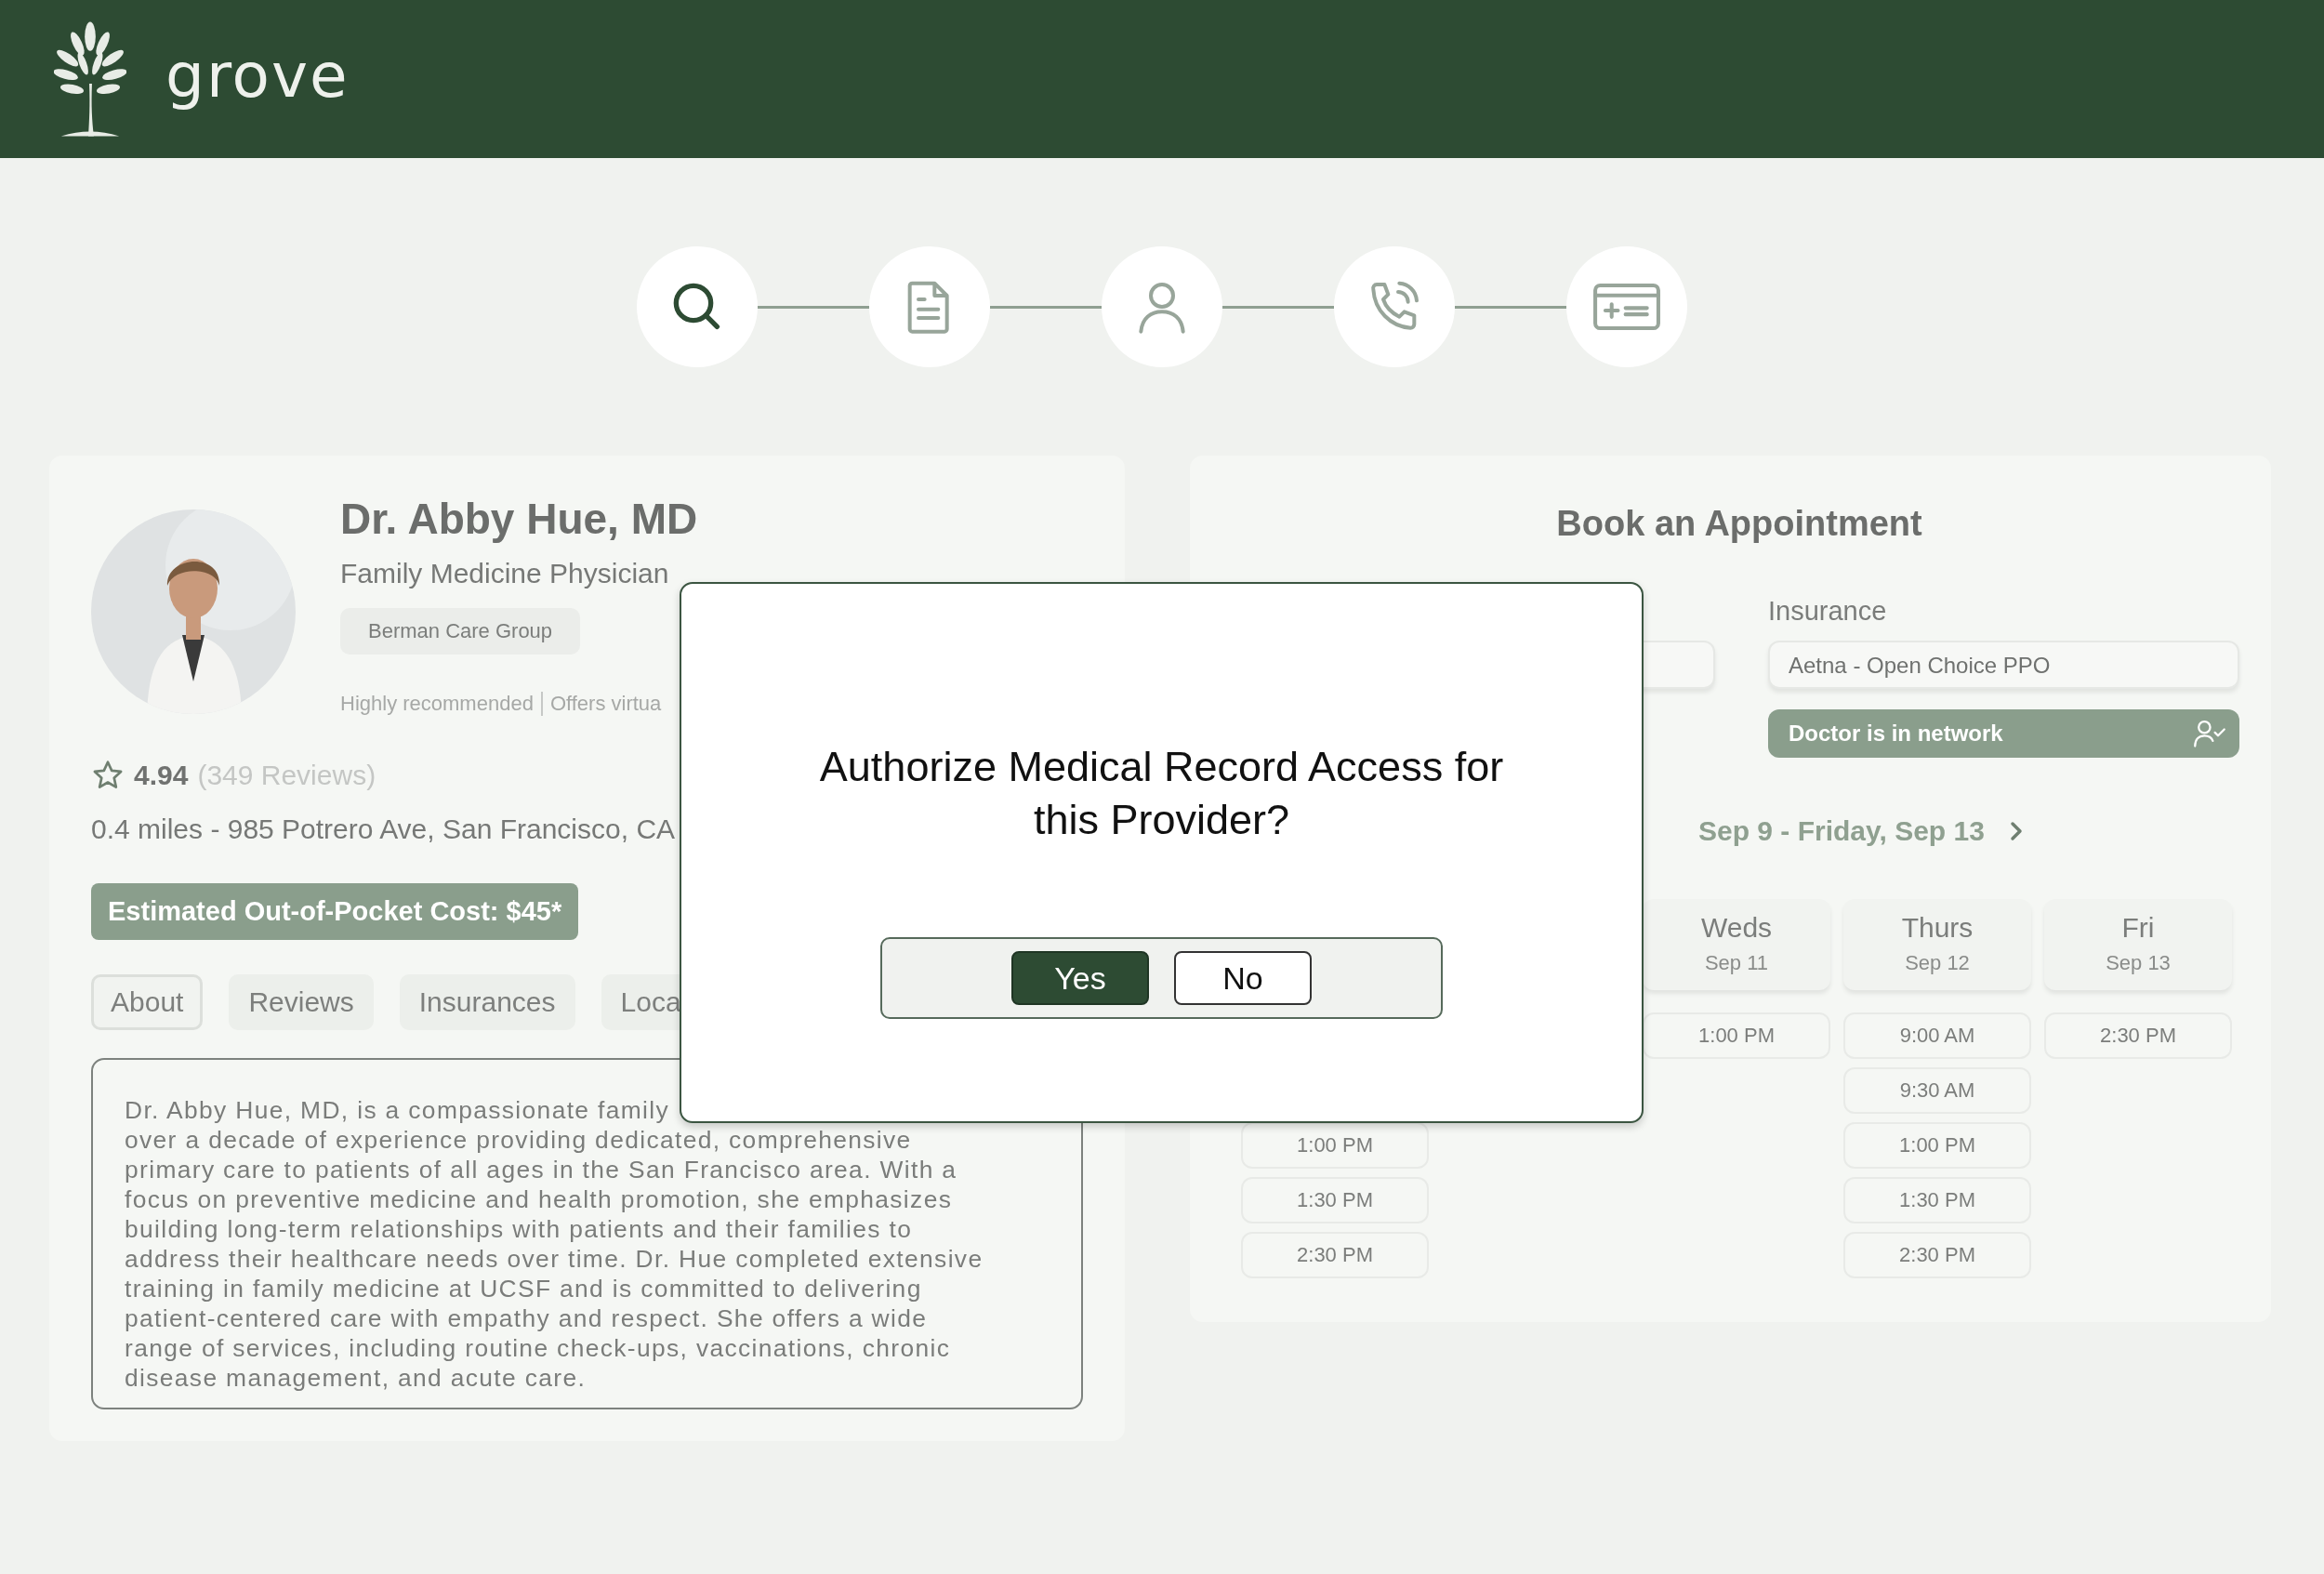 The image size is (2324, 1574). Describe the element at coordinates (1841, 831) in the screenshot. I see `week-range: Sep 9 - Friday, Sep 13` at that location.